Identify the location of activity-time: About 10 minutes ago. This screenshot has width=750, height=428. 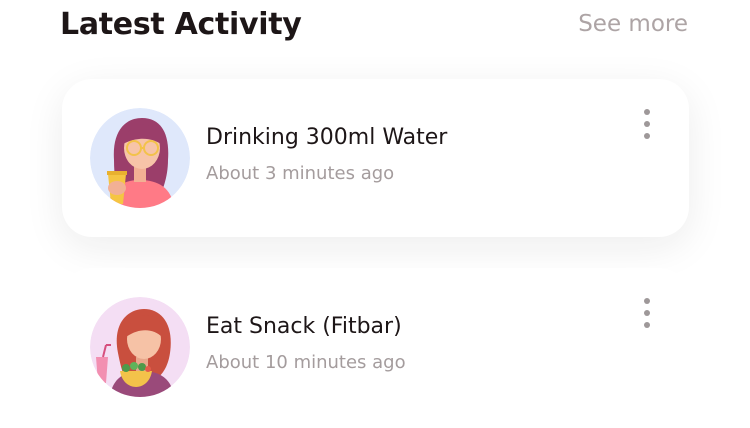
(306, 362).